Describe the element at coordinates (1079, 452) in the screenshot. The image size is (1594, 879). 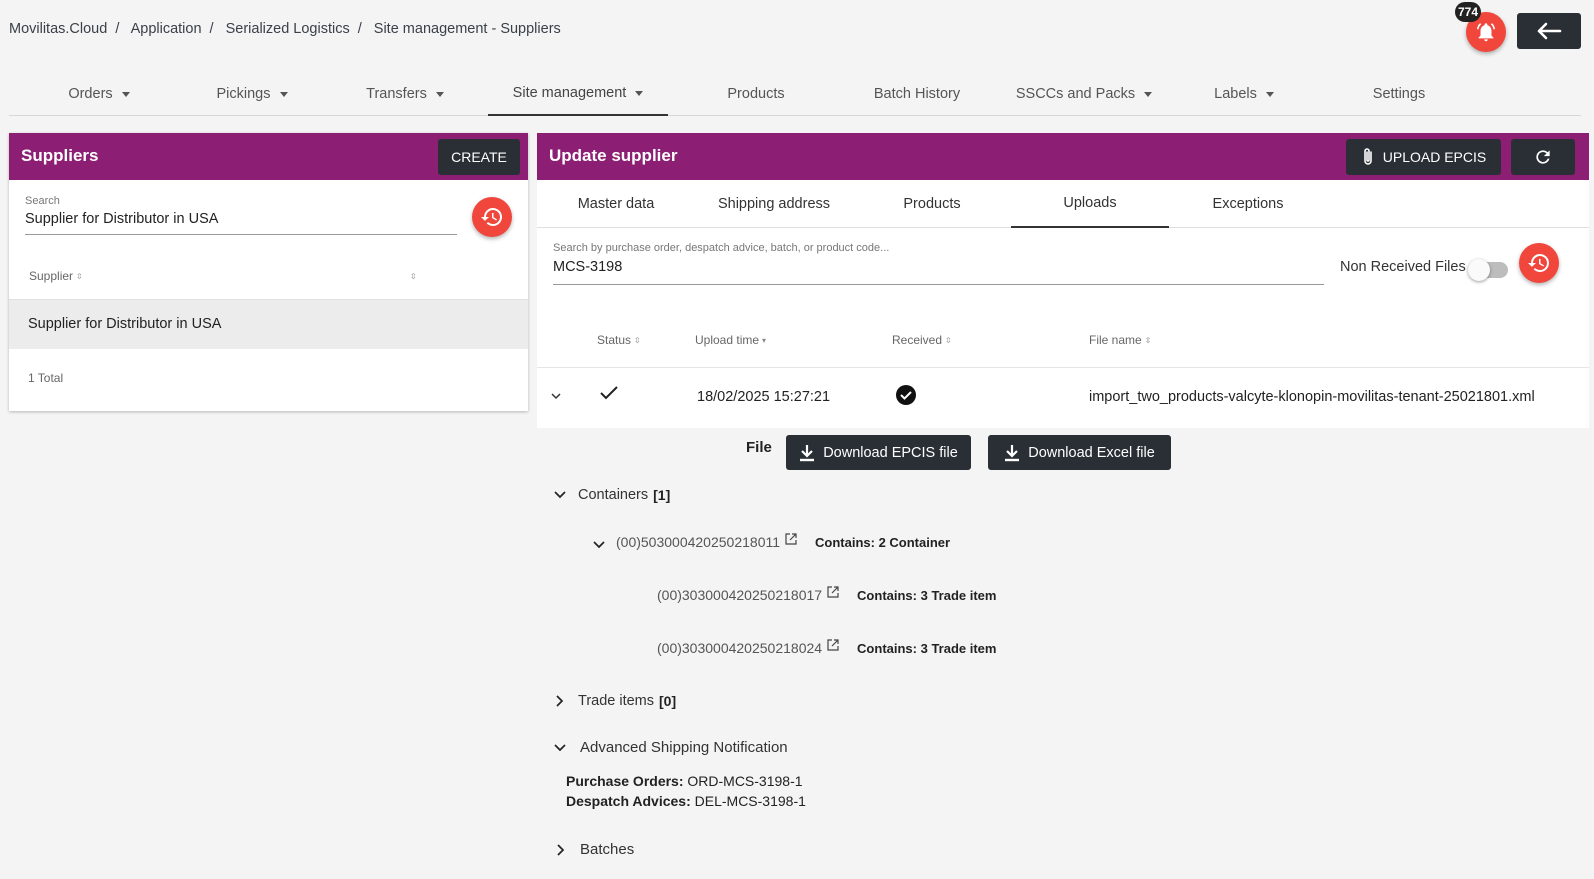
I see `download-excel-button: Download Excel file` at that location.